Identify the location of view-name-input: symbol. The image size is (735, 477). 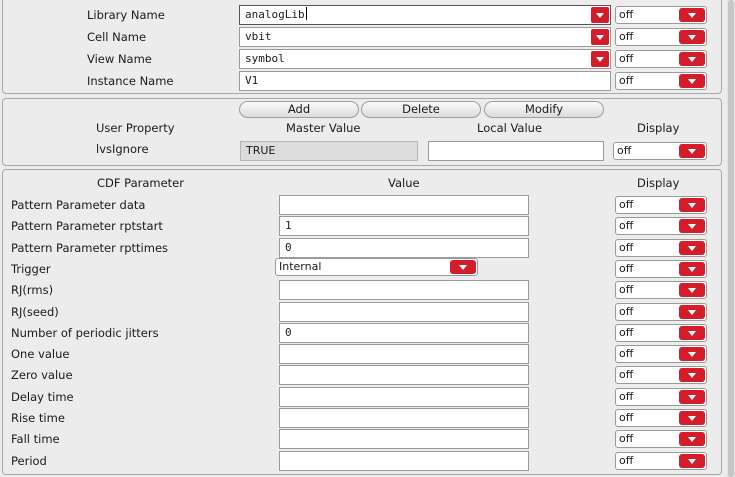
(425, 59).